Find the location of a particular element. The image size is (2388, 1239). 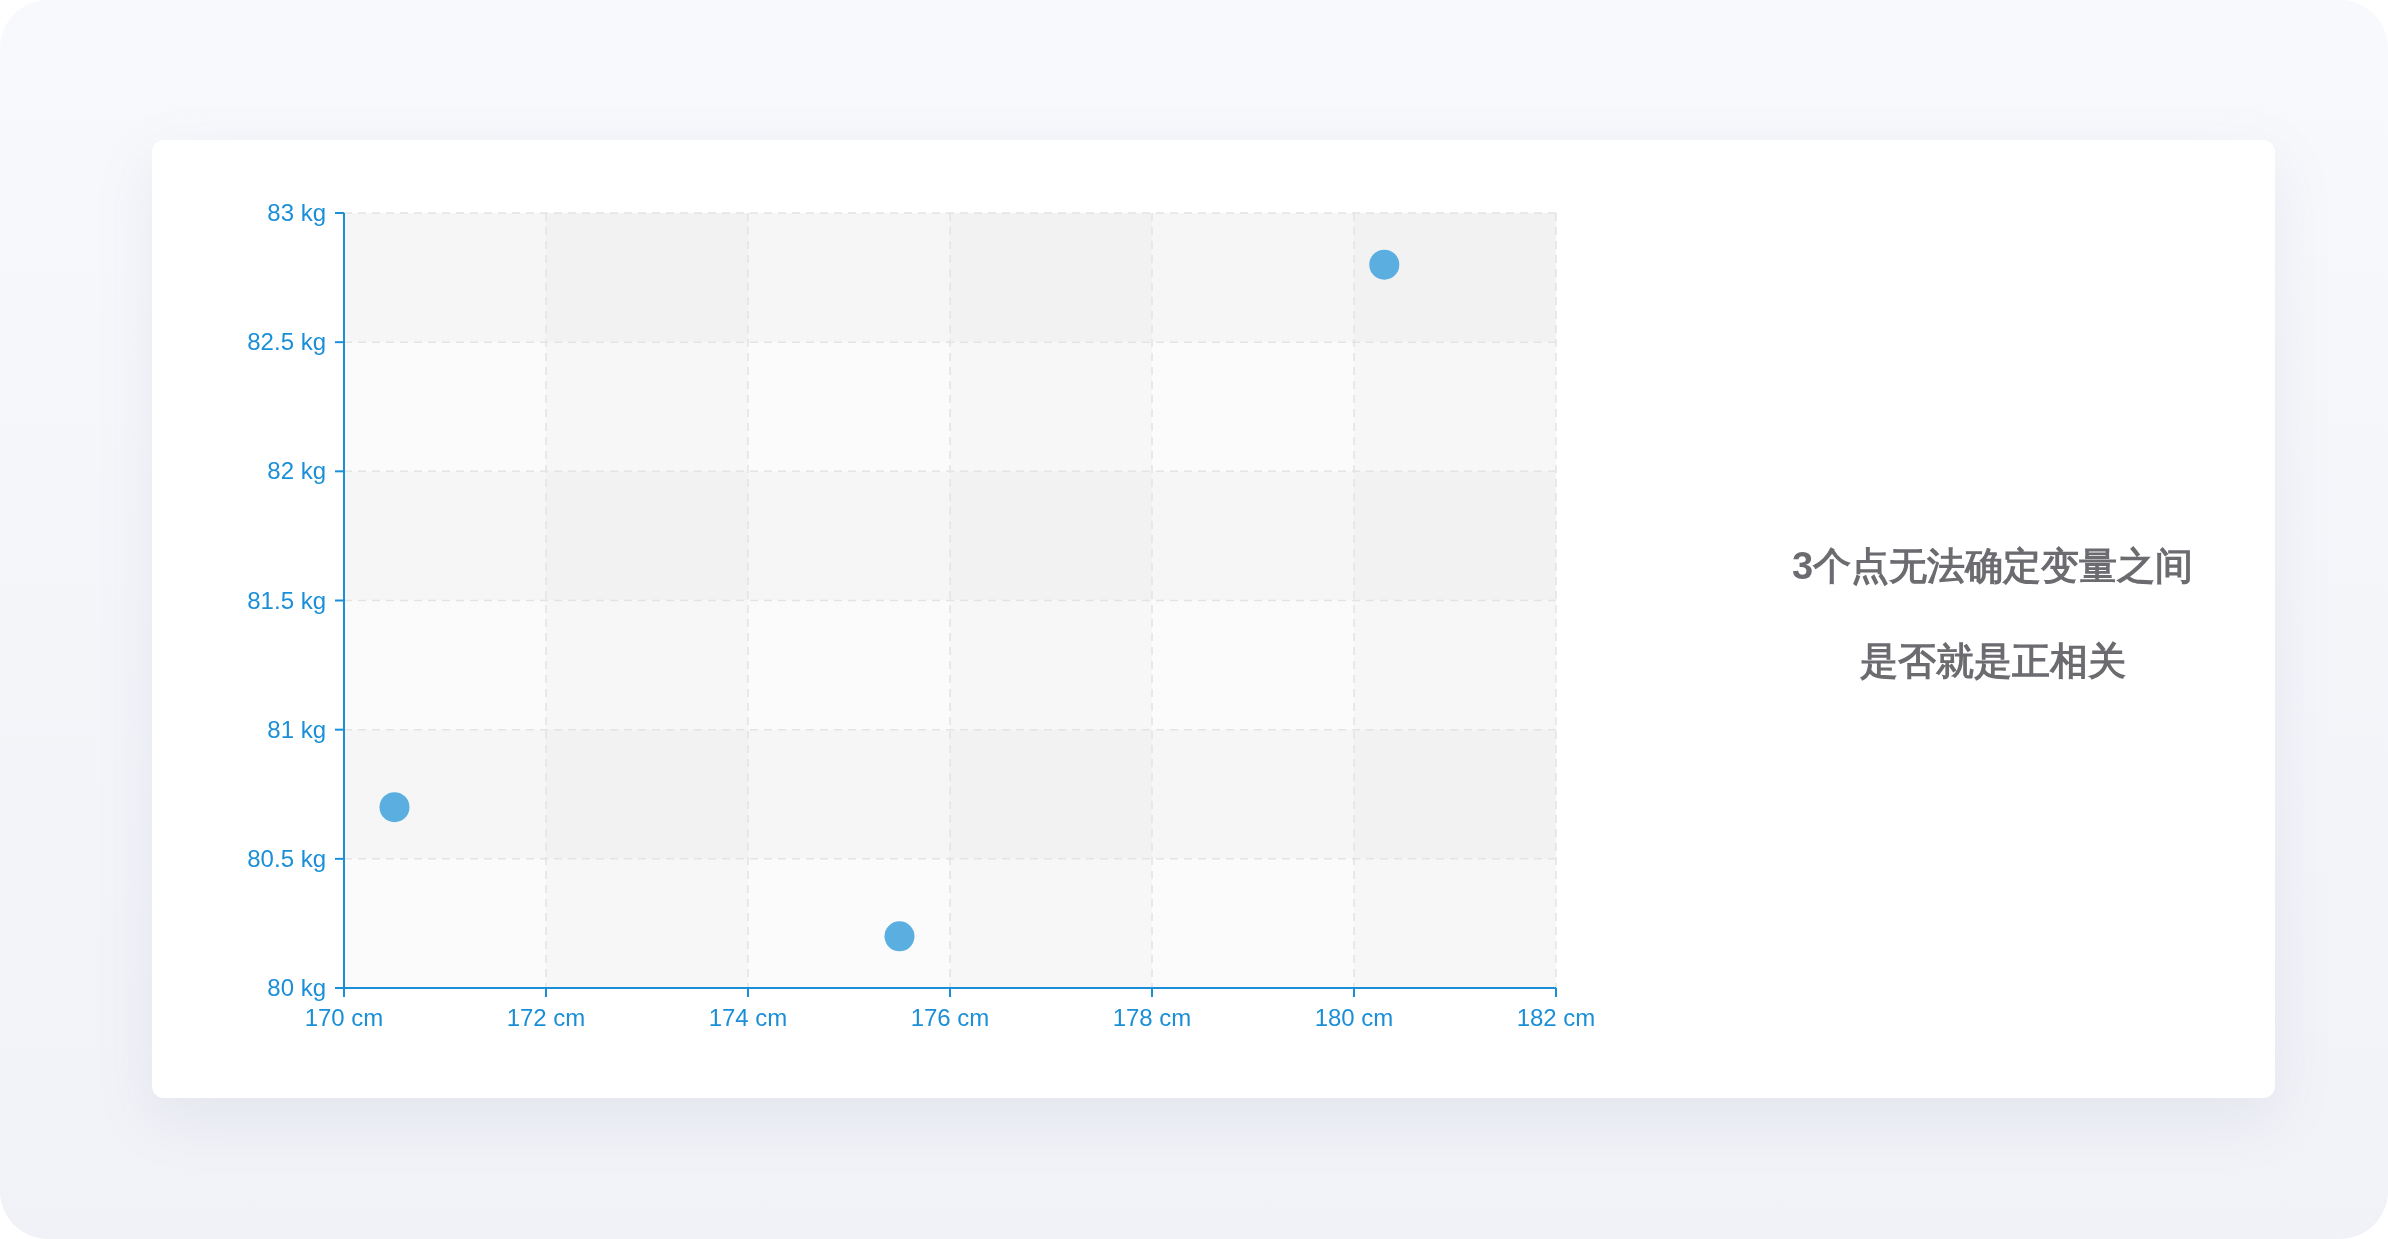

axis-tick-label: 178 cm is located at coordinates (1152, 1017).